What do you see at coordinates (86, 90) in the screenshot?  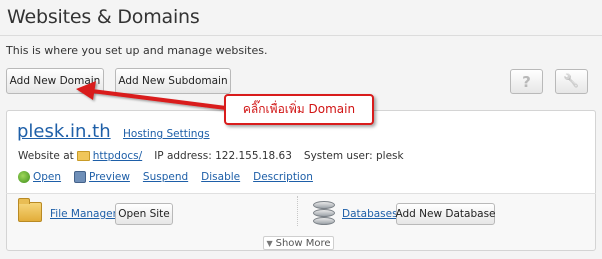 I see `arrow-head` at bounding box center [86, 90].